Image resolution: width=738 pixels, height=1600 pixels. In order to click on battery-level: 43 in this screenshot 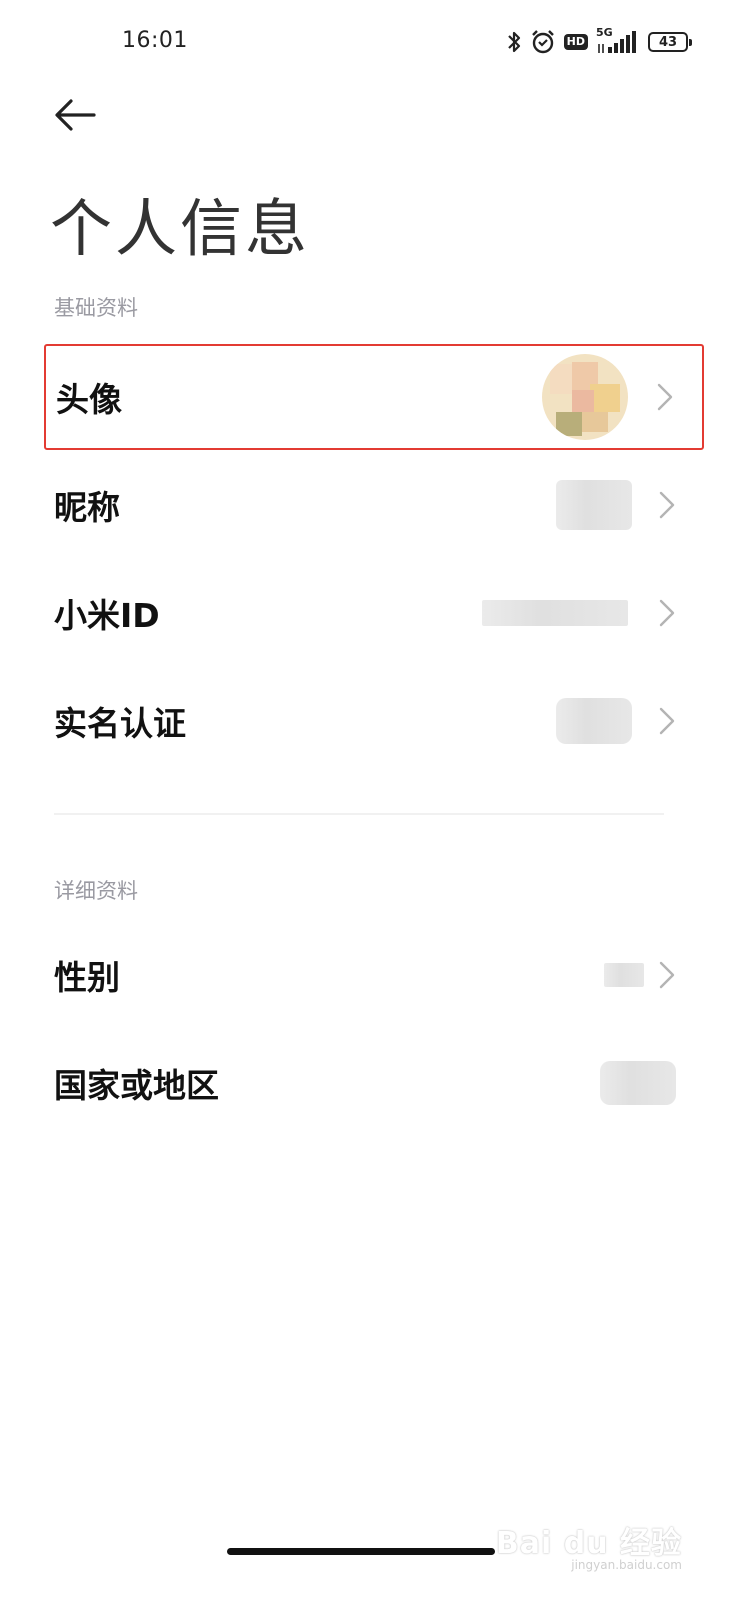, I will do `click(668, 42)`.